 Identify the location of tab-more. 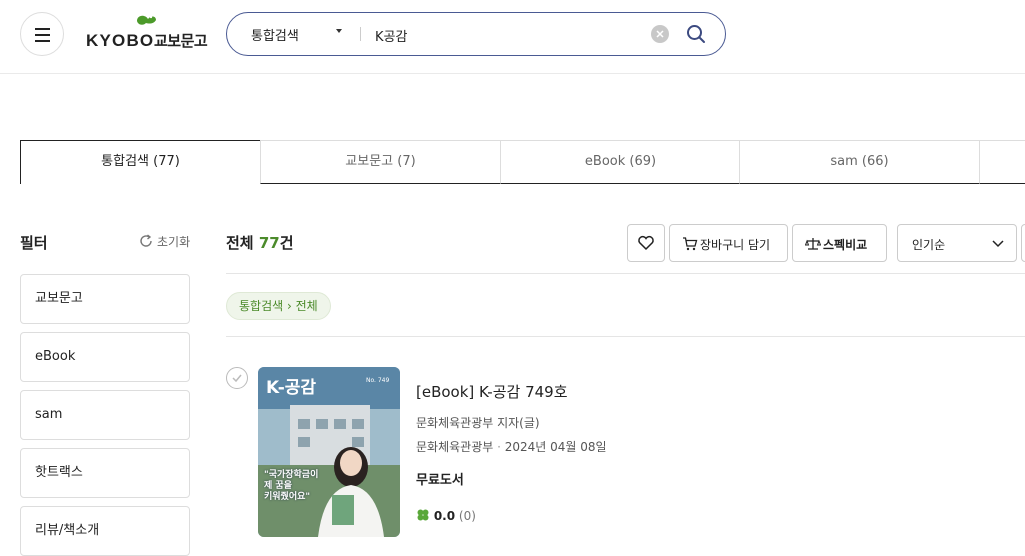
(1002, 162).